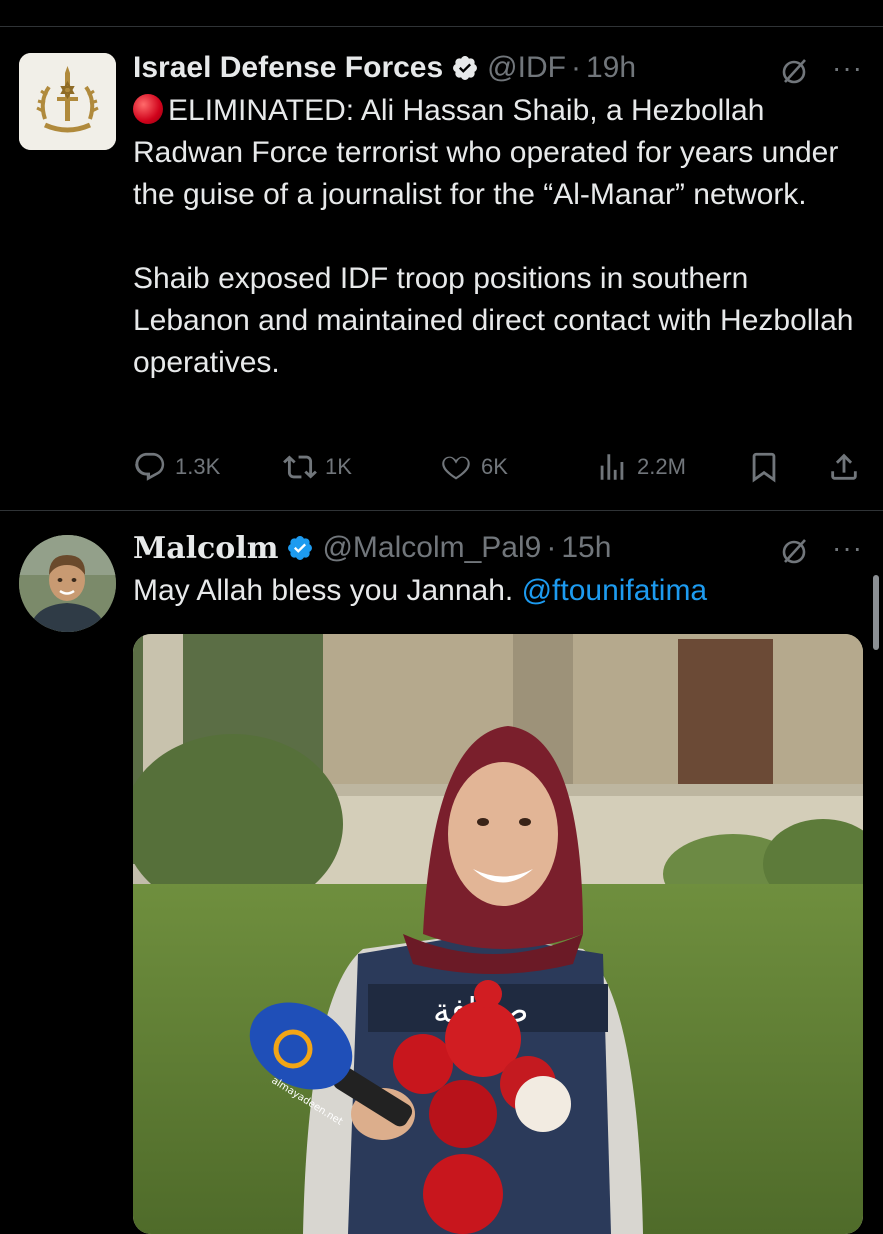  What do you see at coordinates (526, 68) in the screenshot?
I see `author-handle: @IDF` at bounding box center [526, 68].